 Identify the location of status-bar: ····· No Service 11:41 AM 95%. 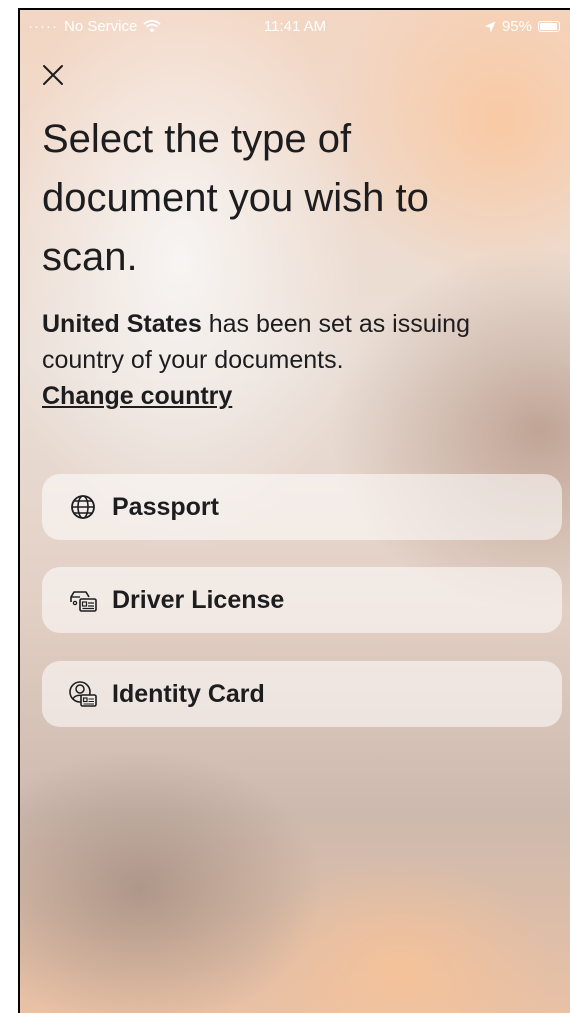
(295, 25).